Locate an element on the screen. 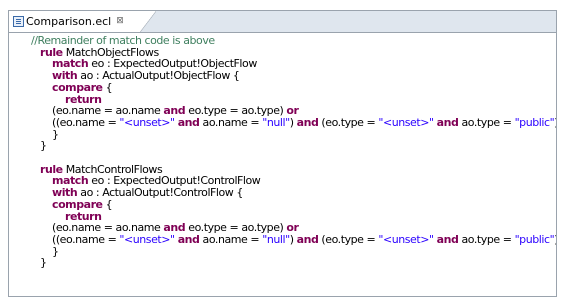 The height and width of the screenshot is (305, 564). editor-tab-comparison: Comparison.ecl ⊠ is located at coordinates (75, 21).